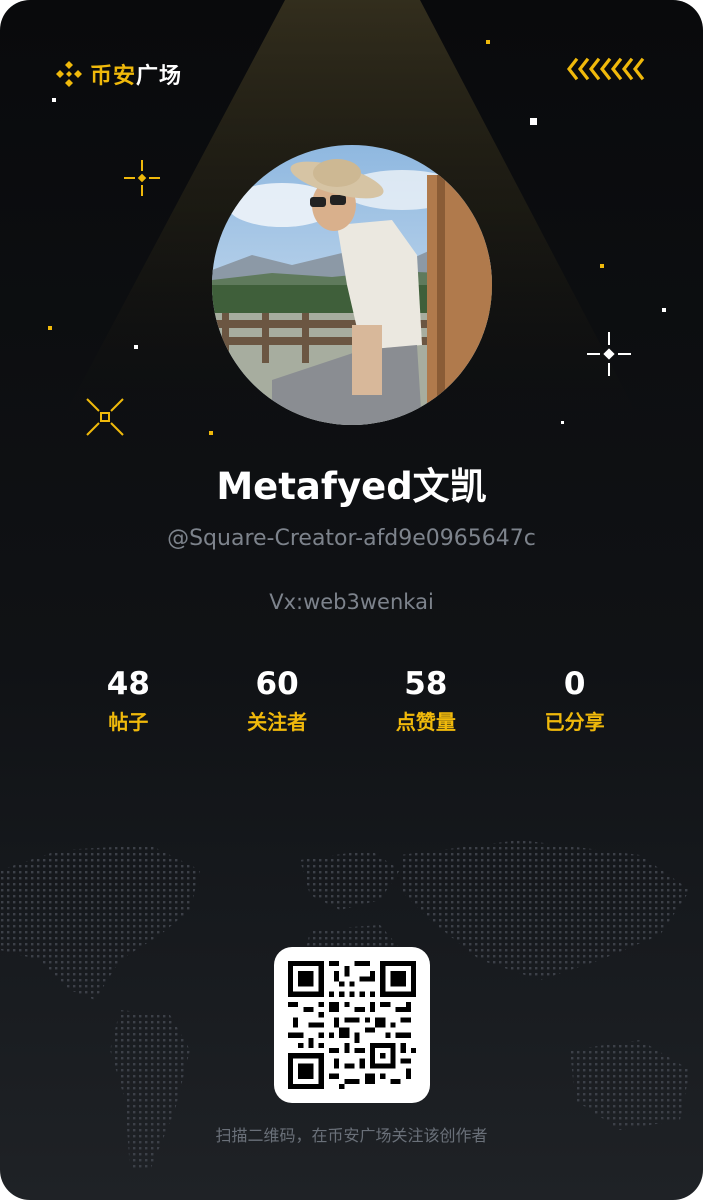 This screenshot has height=1200, width=703. I want to click on stat-posts: 48 帖子, so click(128, 699).